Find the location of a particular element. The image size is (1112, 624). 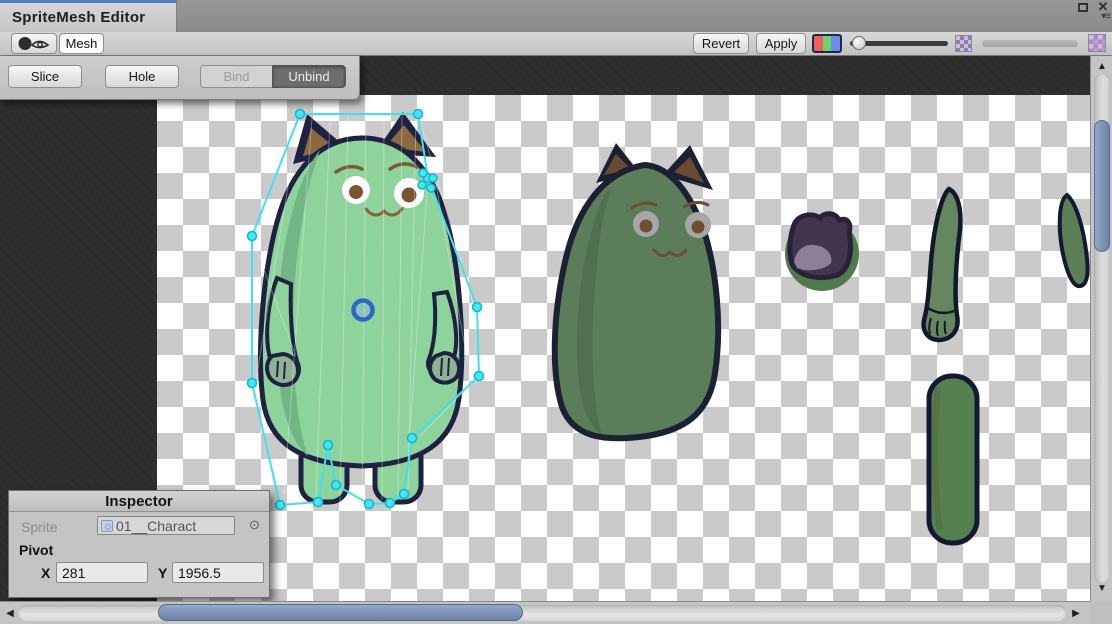

scroll-down-icon: ▼ is located at coordinates (1101, 589).